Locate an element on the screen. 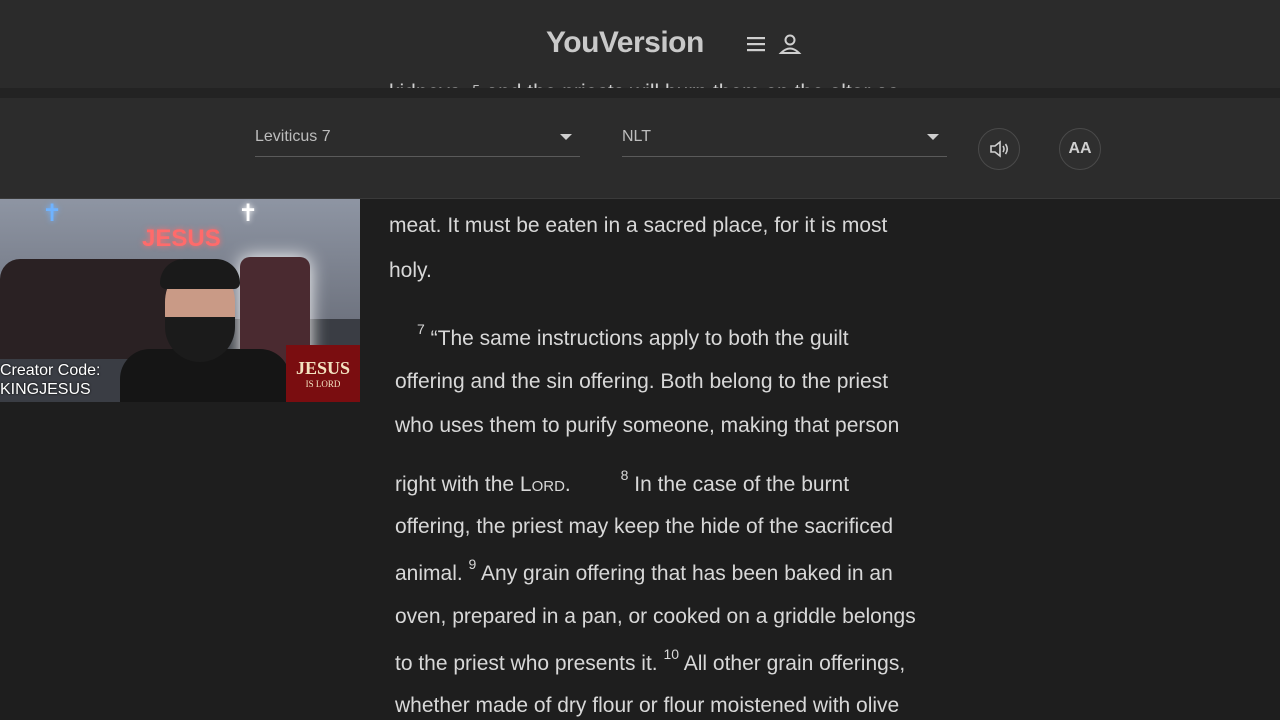 This screenshot has width=1280, height=720. jesus-is-lord-sign: JESUS IS LORD is located at coordinates (323, 373).